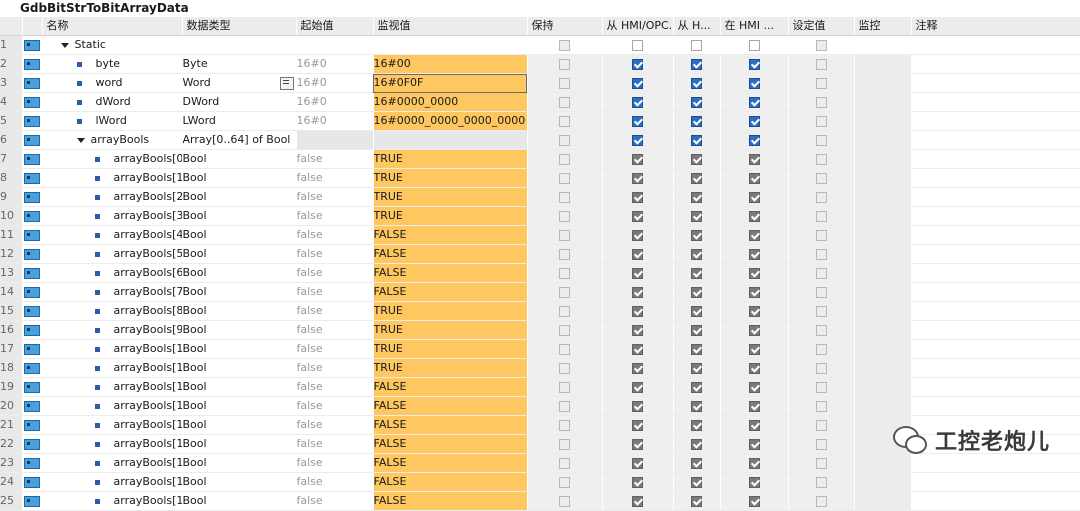  I want to click on datatype-cell, so click(239, 45).